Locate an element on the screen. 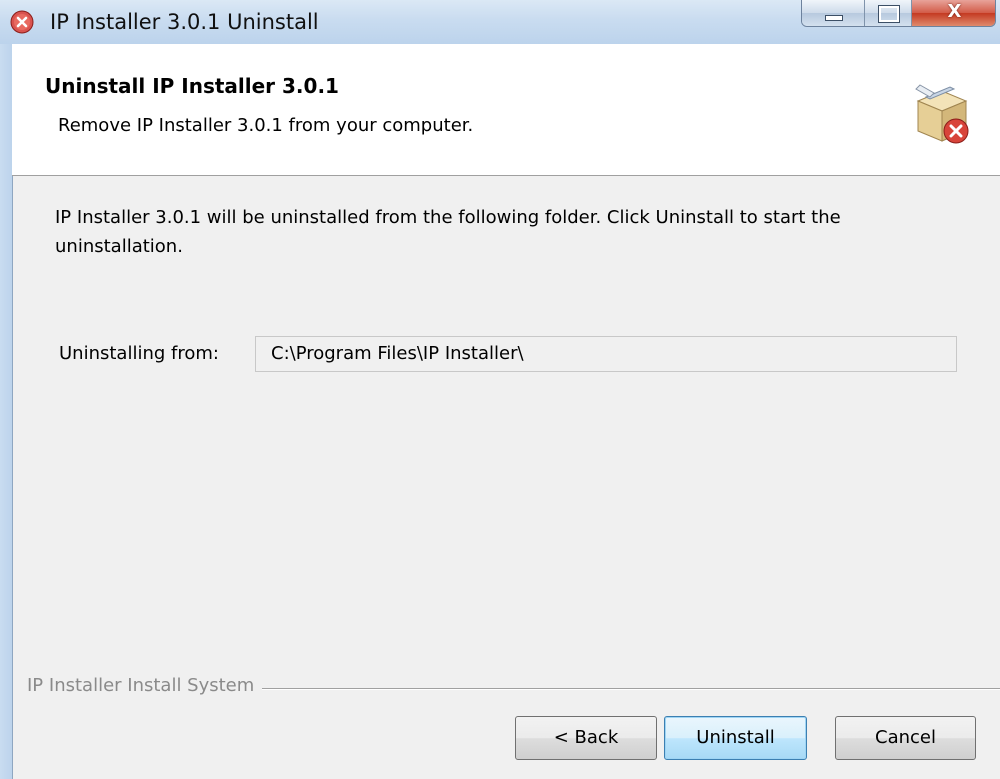 The image size is (1000, 779). maximize-button is located at coordinates (888, 13).